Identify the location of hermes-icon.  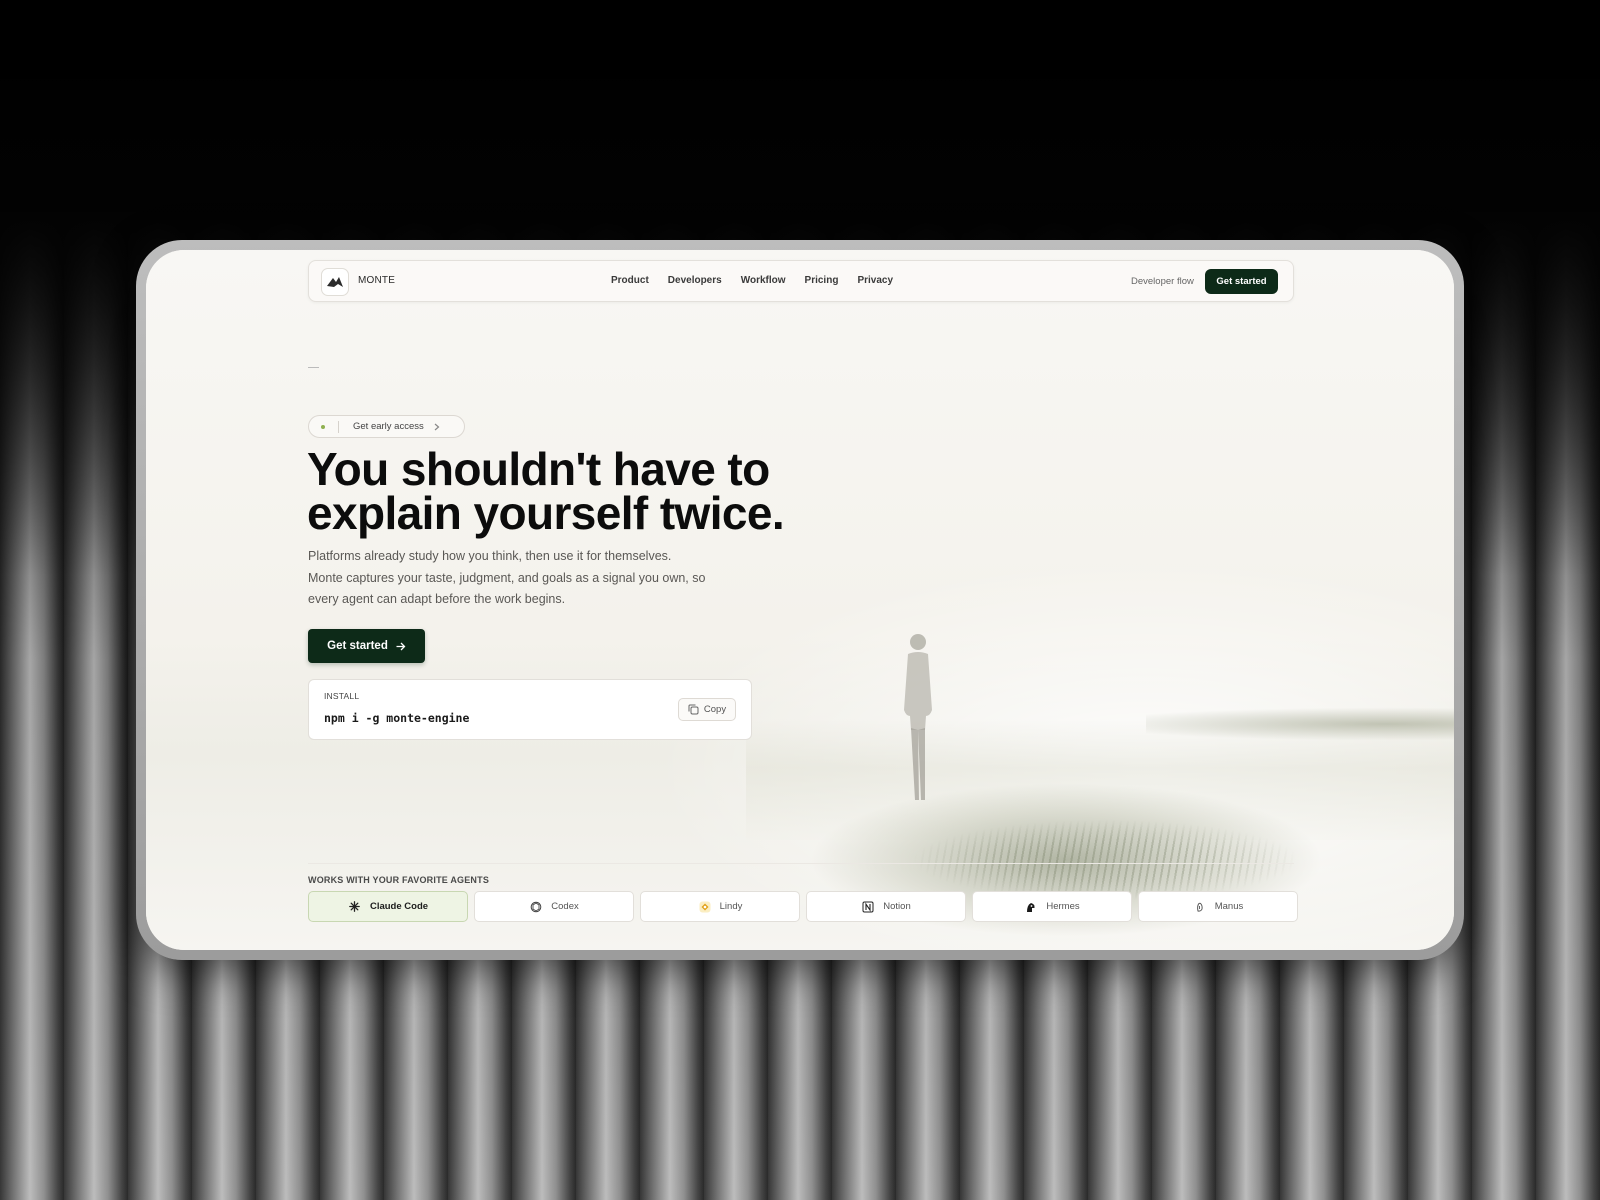
(1031, 907).